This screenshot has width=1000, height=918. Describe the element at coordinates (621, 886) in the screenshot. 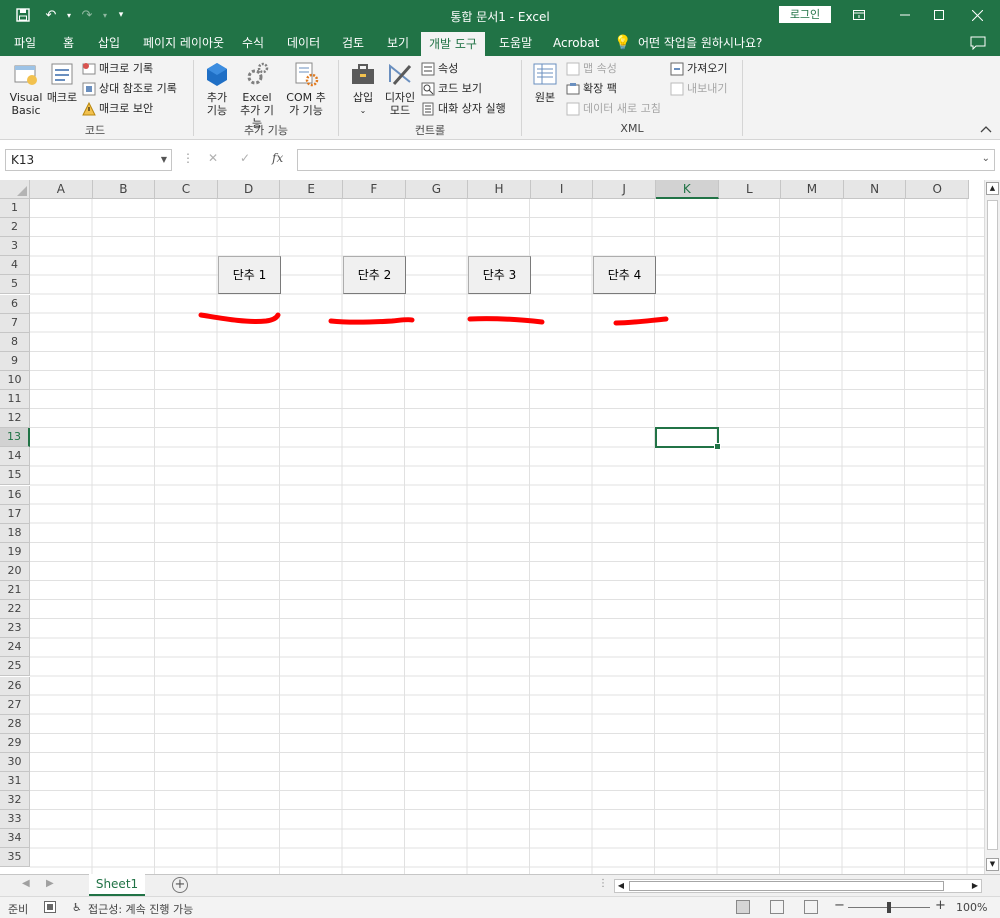

I see `scroll-left-icon: ◀` at that location.